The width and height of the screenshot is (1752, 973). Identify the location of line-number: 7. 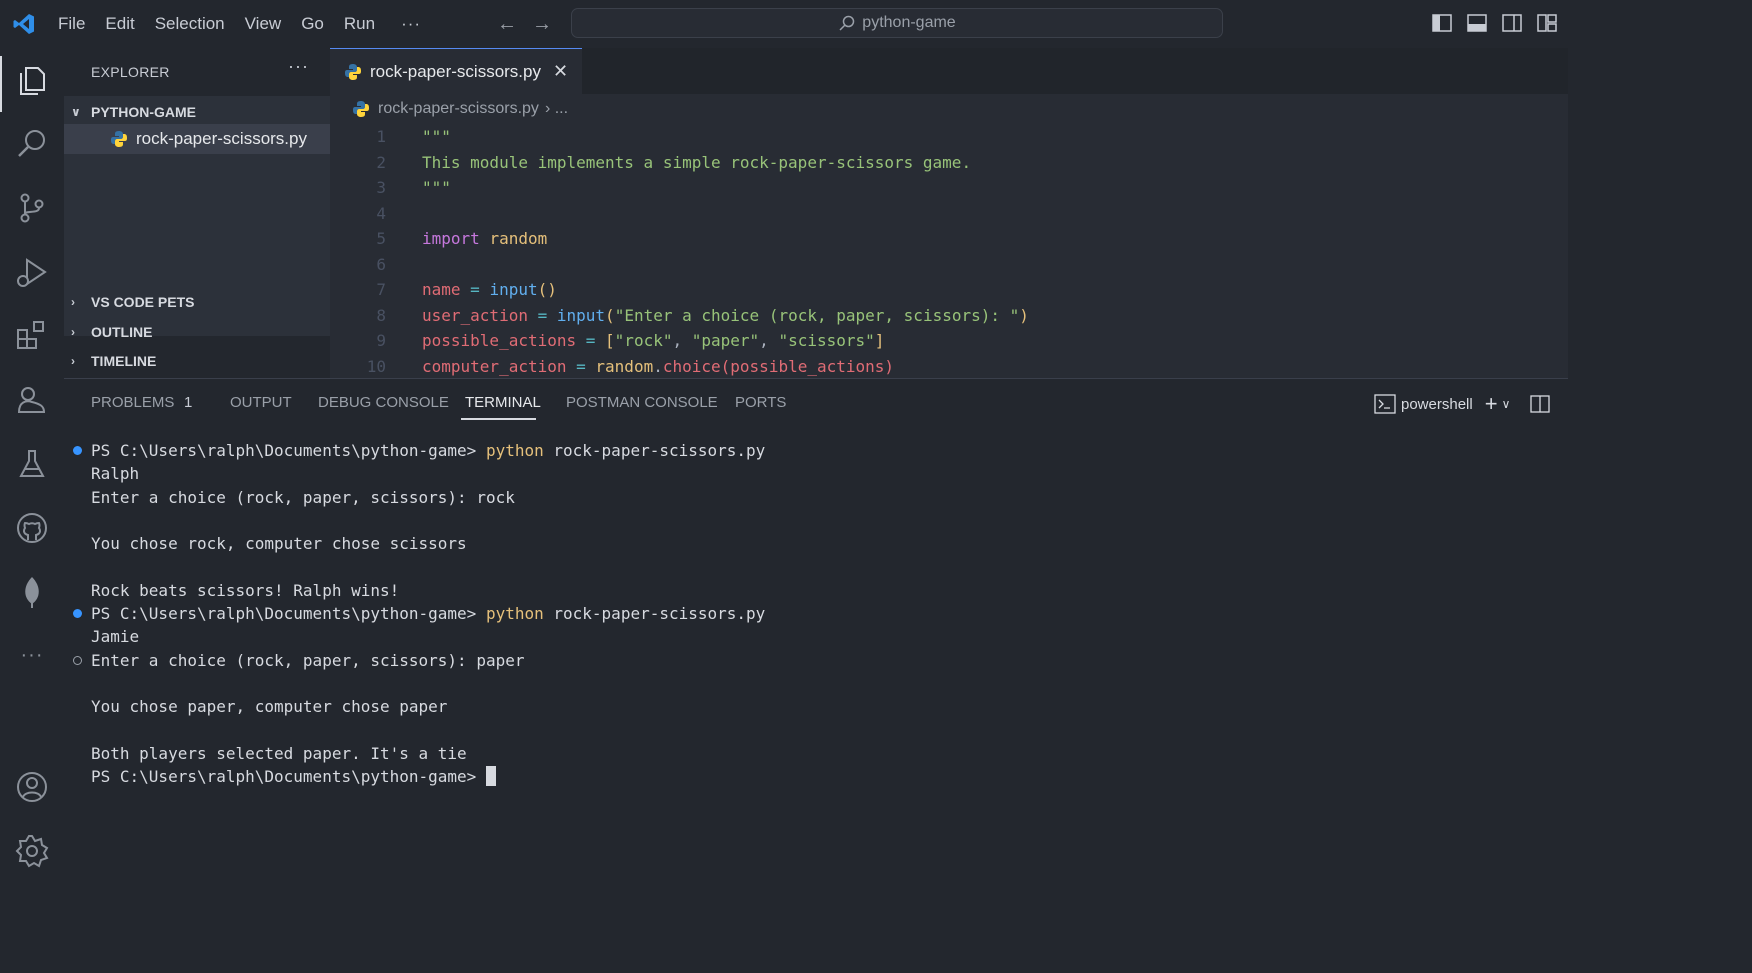
(381, 289).